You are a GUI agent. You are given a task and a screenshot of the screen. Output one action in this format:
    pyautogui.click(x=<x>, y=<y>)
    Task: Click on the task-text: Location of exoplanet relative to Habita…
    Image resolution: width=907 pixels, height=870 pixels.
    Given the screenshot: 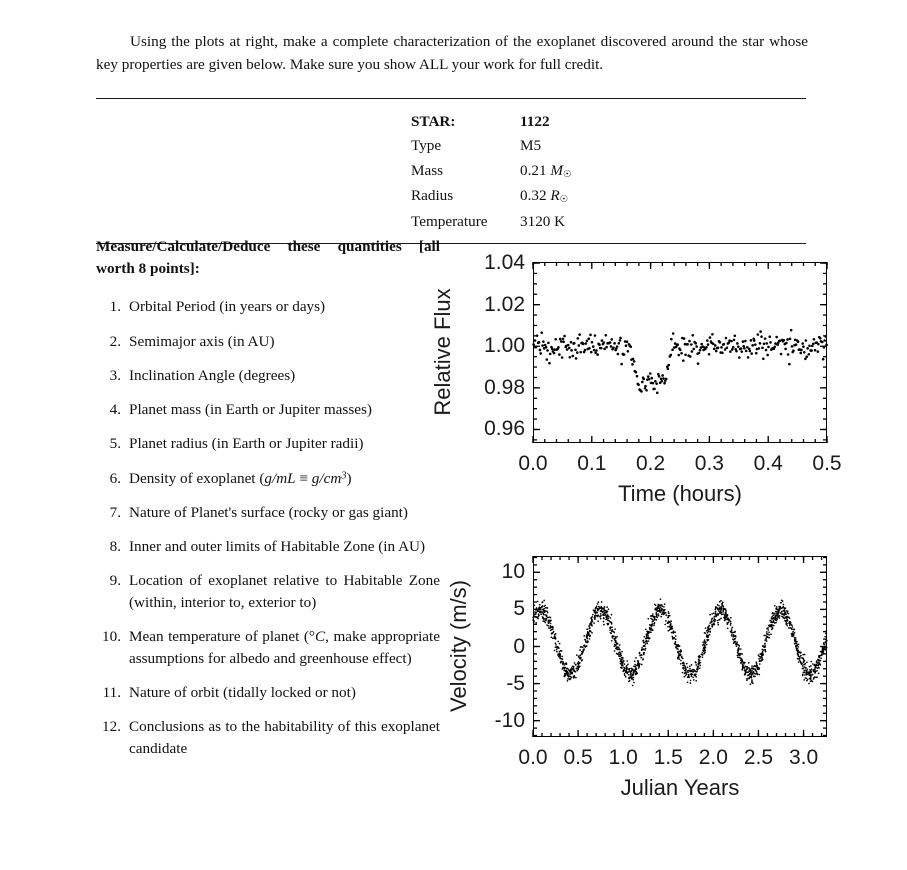 What is the action you would take?
    pyautogui.click(x=284, y=591)
    